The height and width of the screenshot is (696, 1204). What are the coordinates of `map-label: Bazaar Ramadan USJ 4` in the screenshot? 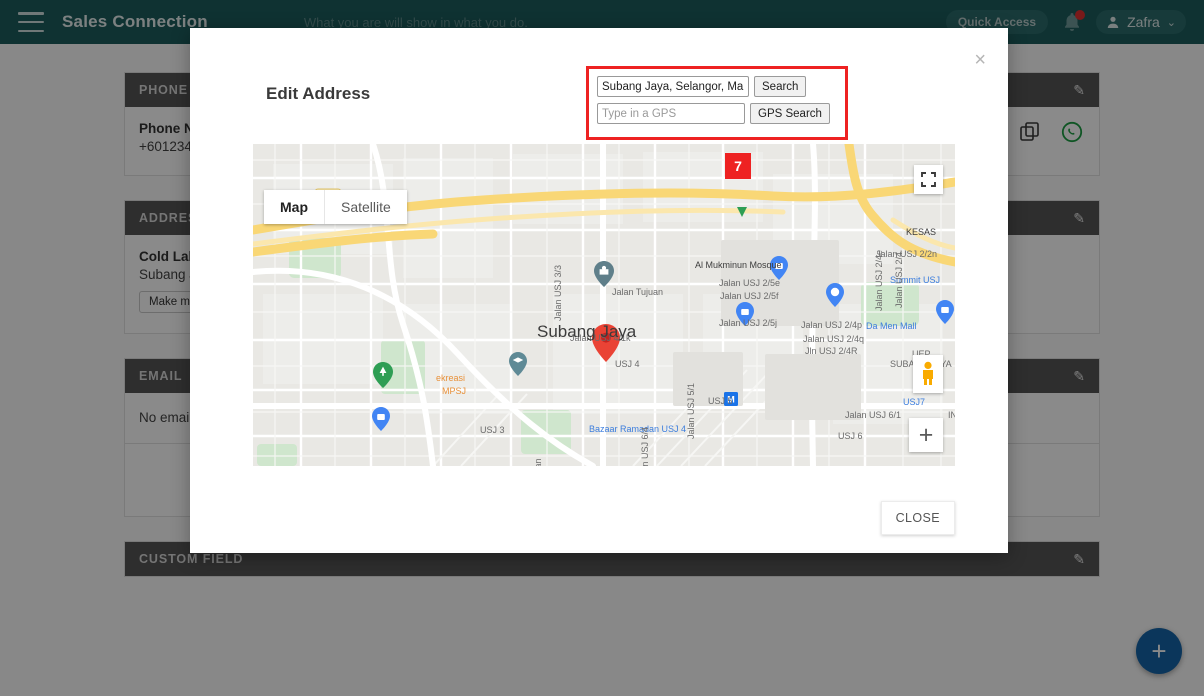 It's located at (638, 429).